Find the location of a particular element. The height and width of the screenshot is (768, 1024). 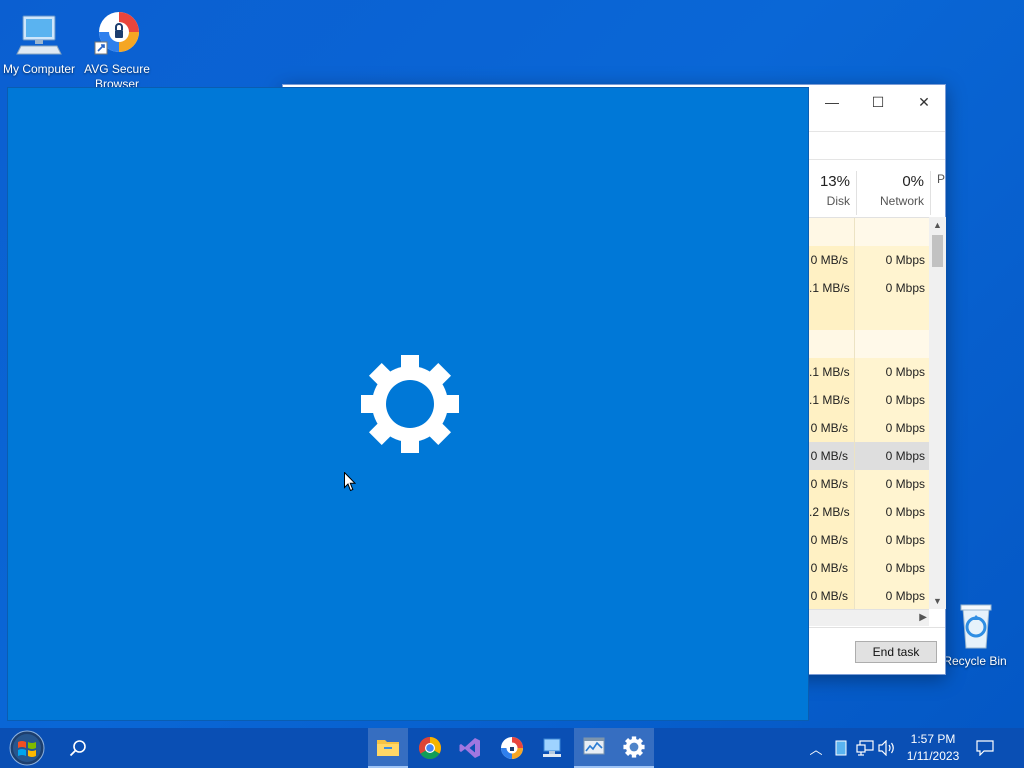

vertical-scrollbar: ▲ ▼ is located at coordinates (937, 413).